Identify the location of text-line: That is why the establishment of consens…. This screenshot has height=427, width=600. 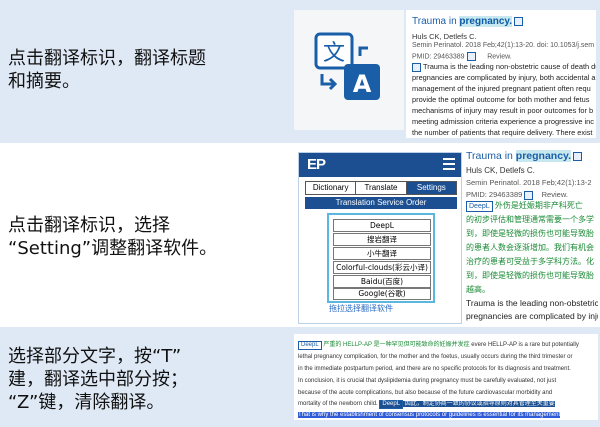
(429, 415).